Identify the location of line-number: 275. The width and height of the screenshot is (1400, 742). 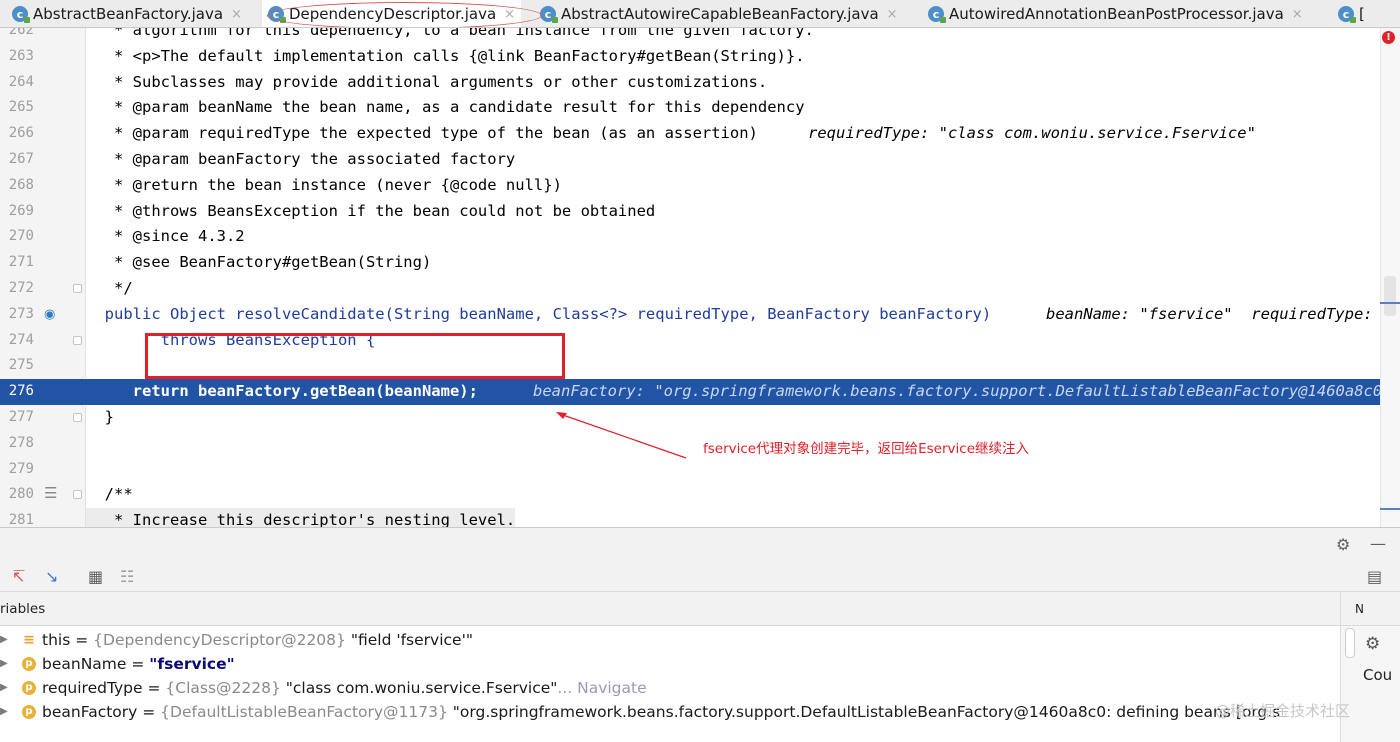
(21, 365).